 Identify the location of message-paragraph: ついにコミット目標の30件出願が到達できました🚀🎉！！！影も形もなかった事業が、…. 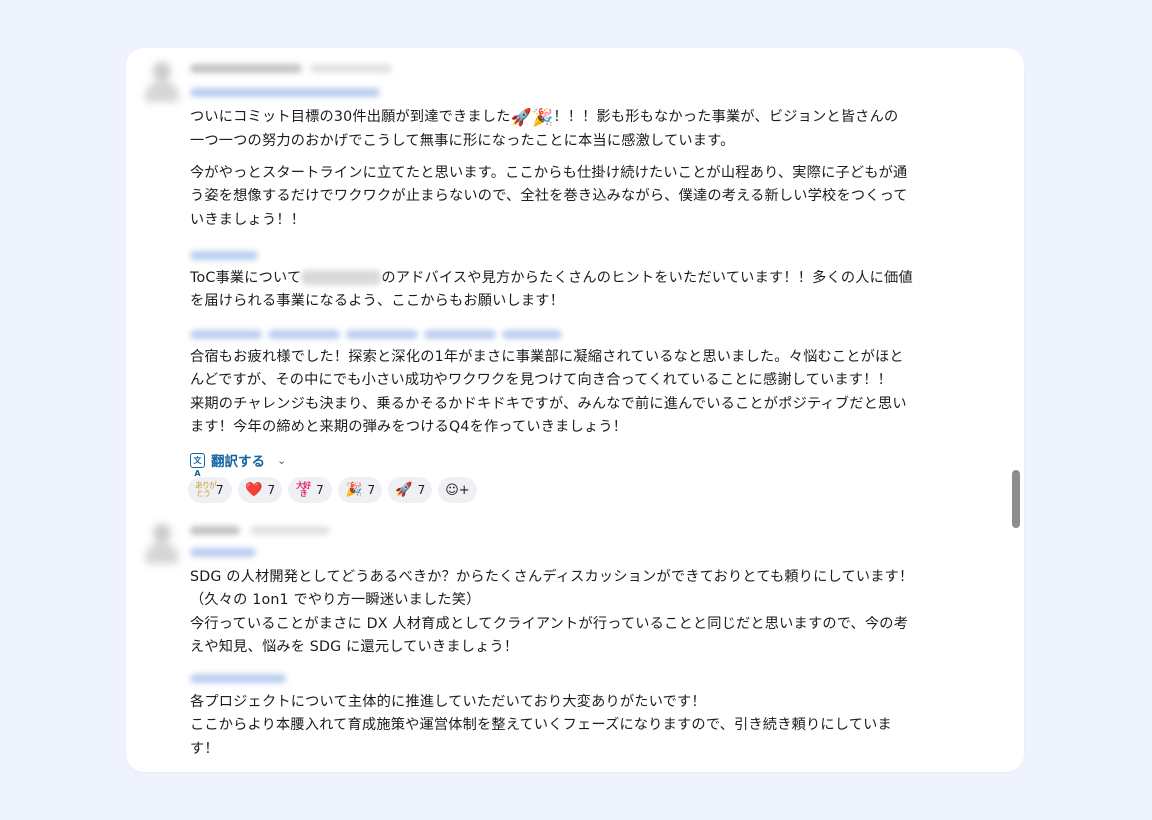
(544, 129).